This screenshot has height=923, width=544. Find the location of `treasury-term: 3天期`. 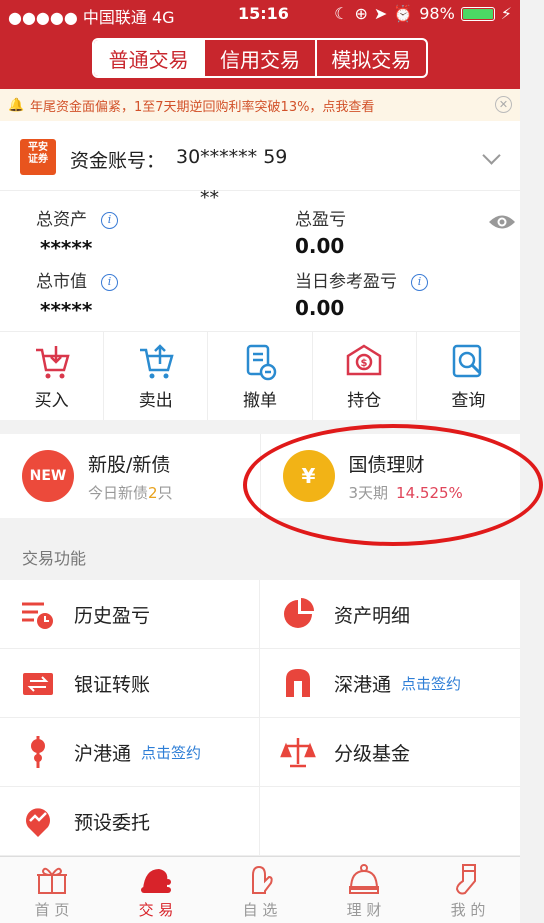

treasury-term: 3天期 is located at coordinates (368, 493).